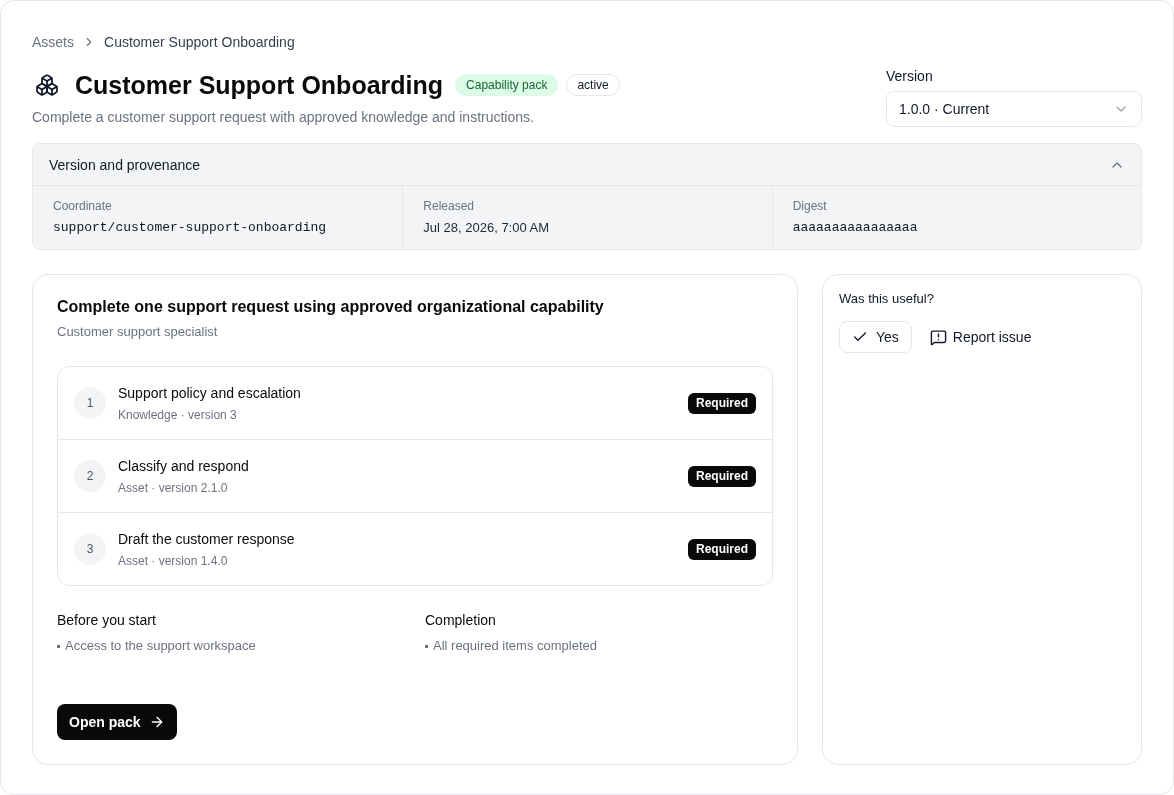  What do you see at coordinates (184, 466) in the screenshot?
I see `item-title: Classify and respond` at bounding box center [184, 466].